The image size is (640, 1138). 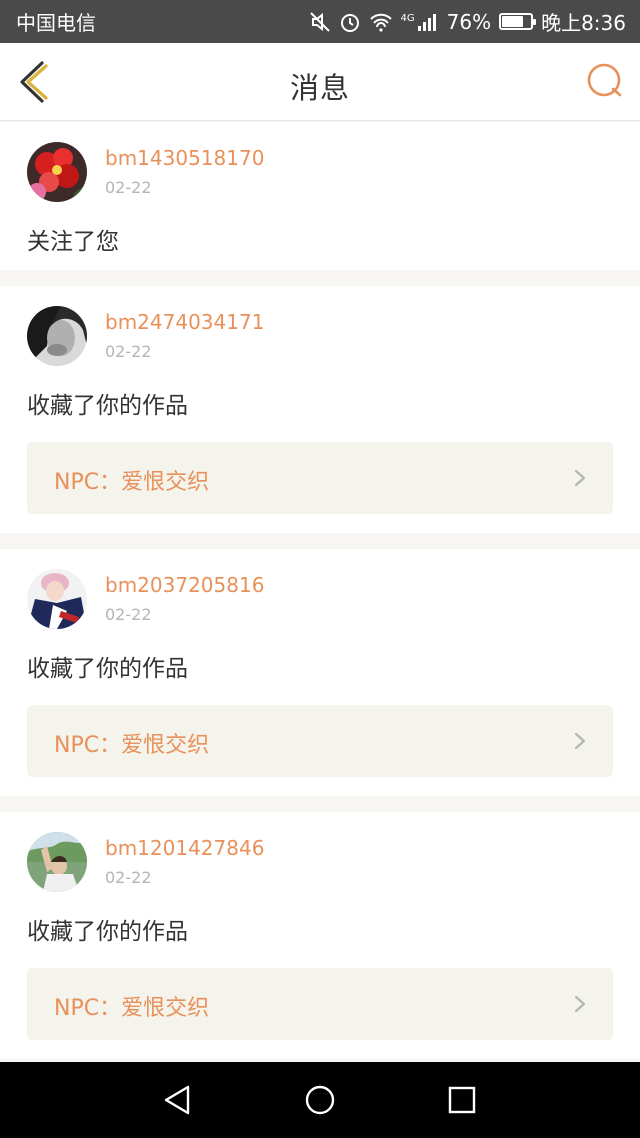 What do you see at coordinates (407, 18) in the screenshot?
I see `network-type-label: 4G` at bounding box center [407, 18].